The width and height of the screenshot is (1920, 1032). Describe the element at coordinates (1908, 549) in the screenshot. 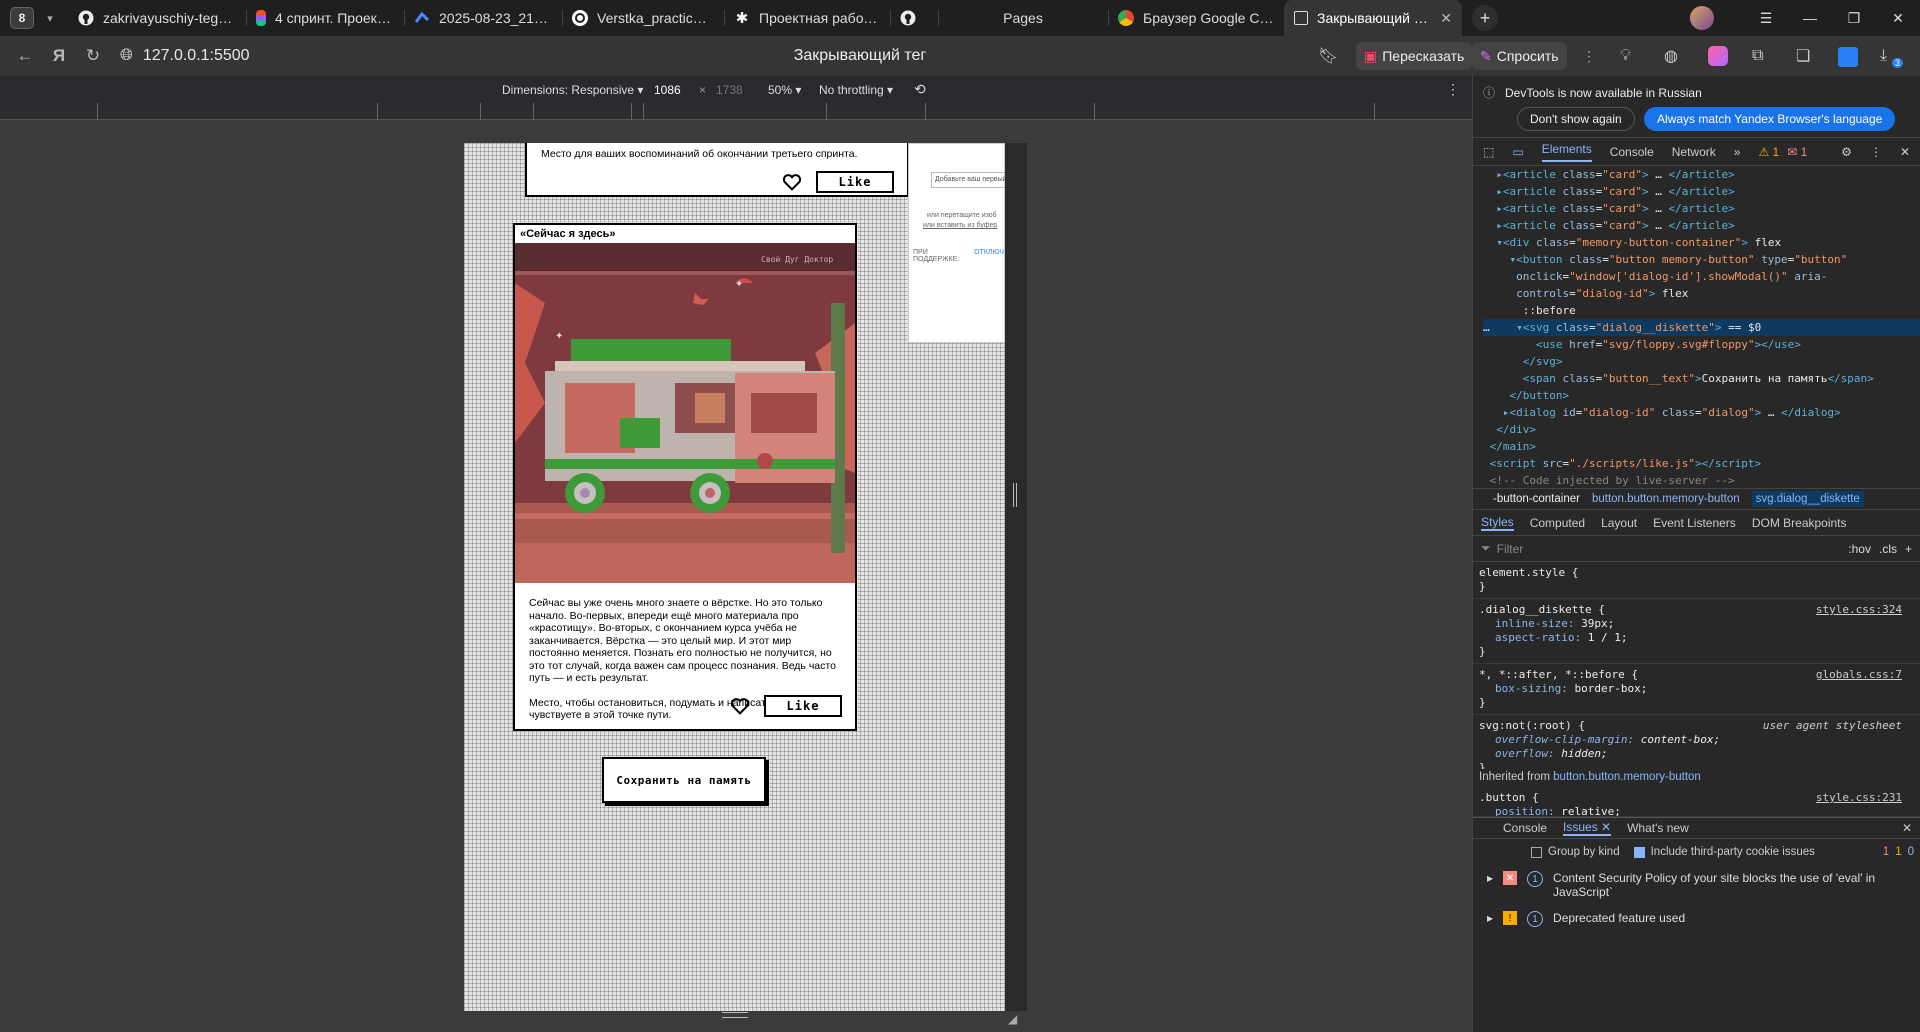

I see `new-rule-icon: +` at that location.